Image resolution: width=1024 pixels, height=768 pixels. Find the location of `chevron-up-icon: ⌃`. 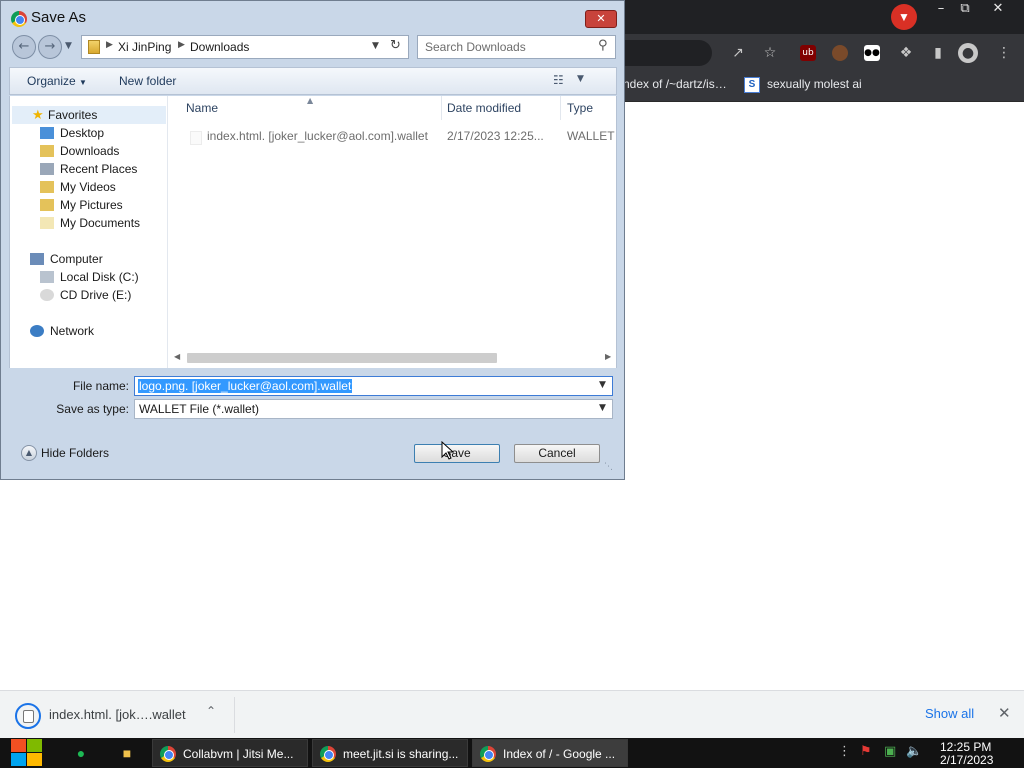

chevron-up-icon: ⌃ is located at coordinates (211, 711).